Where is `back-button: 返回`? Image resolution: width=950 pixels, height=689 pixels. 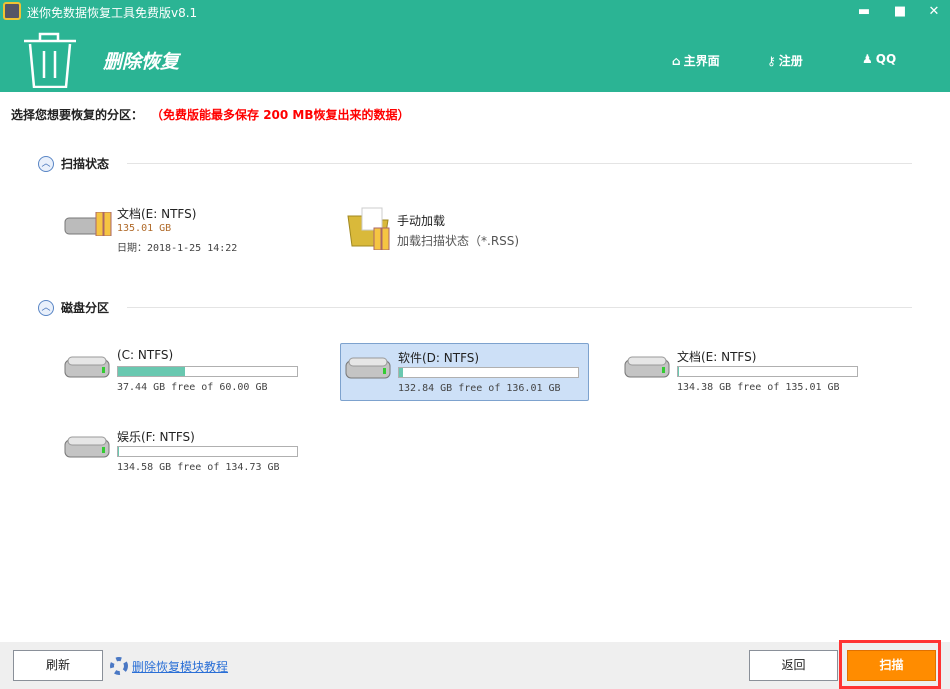 back-button: 返回 is located at coordinates (793, 665).